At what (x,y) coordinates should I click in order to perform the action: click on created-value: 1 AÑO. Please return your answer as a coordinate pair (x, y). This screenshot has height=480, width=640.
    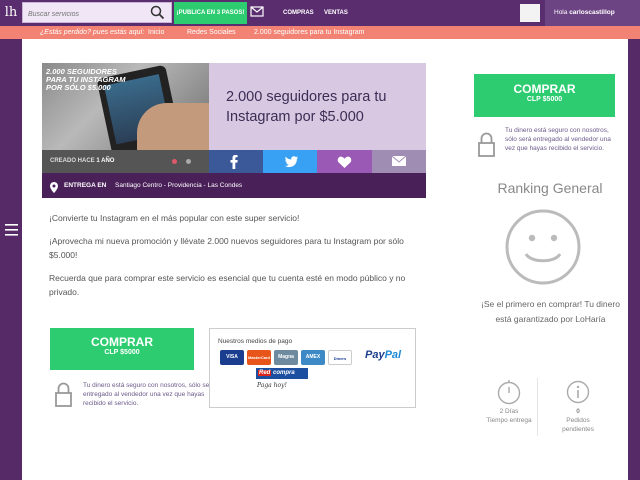
    Looking at the image, I should click on (105, 161).